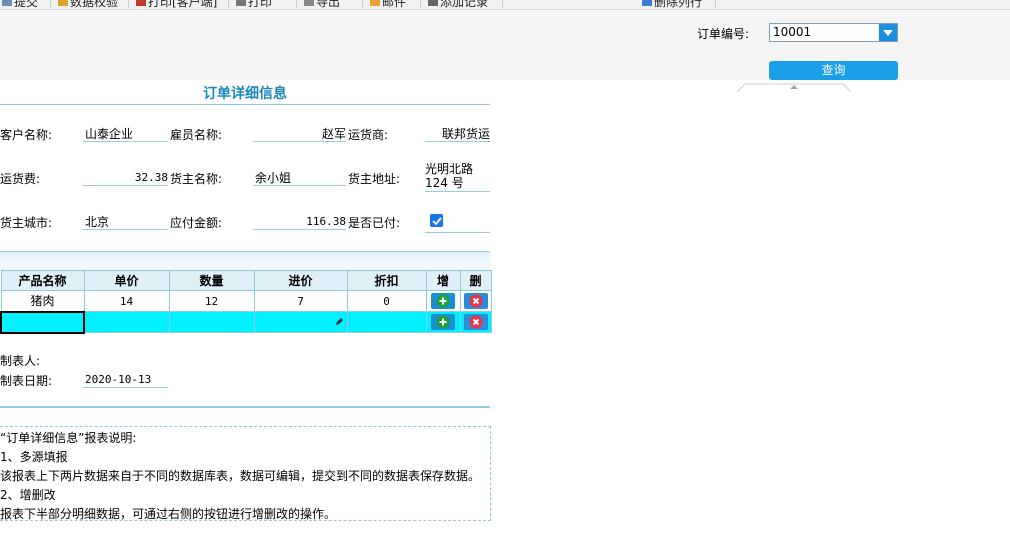  I want to click on cell-price-new, so click(126, 322).